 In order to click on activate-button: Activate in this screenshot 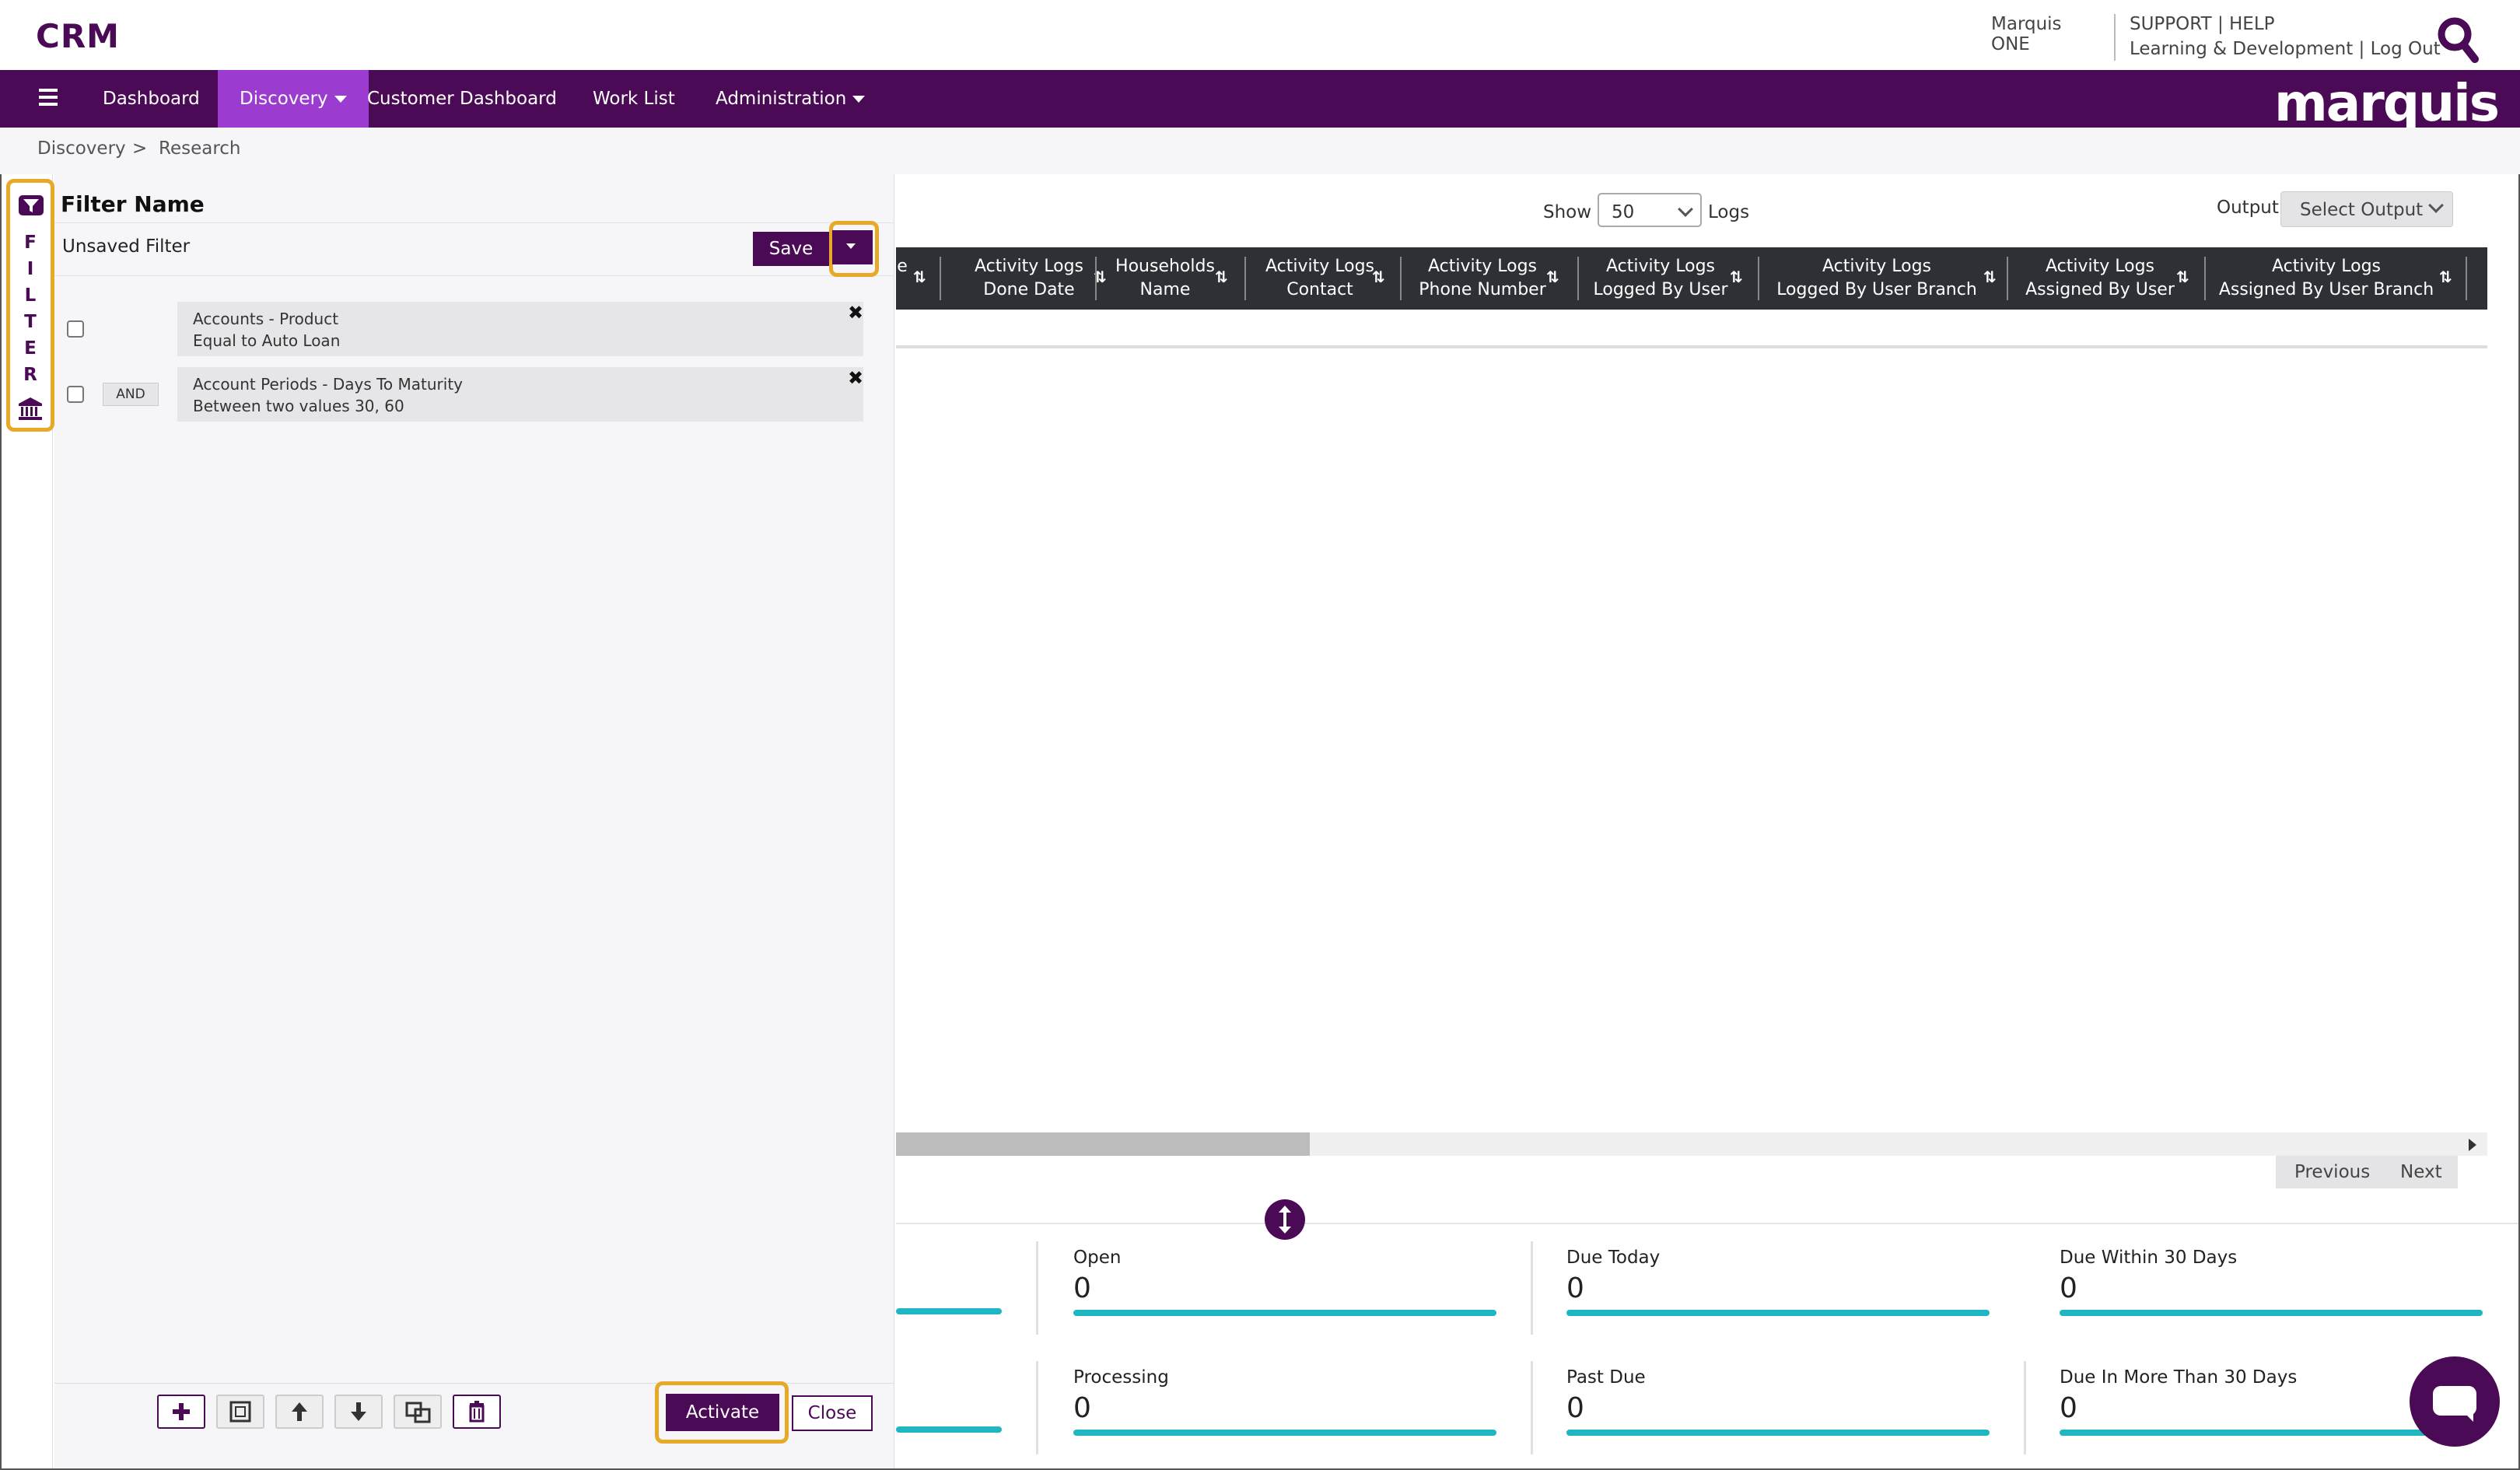, I will do `click(722, 1412)`.